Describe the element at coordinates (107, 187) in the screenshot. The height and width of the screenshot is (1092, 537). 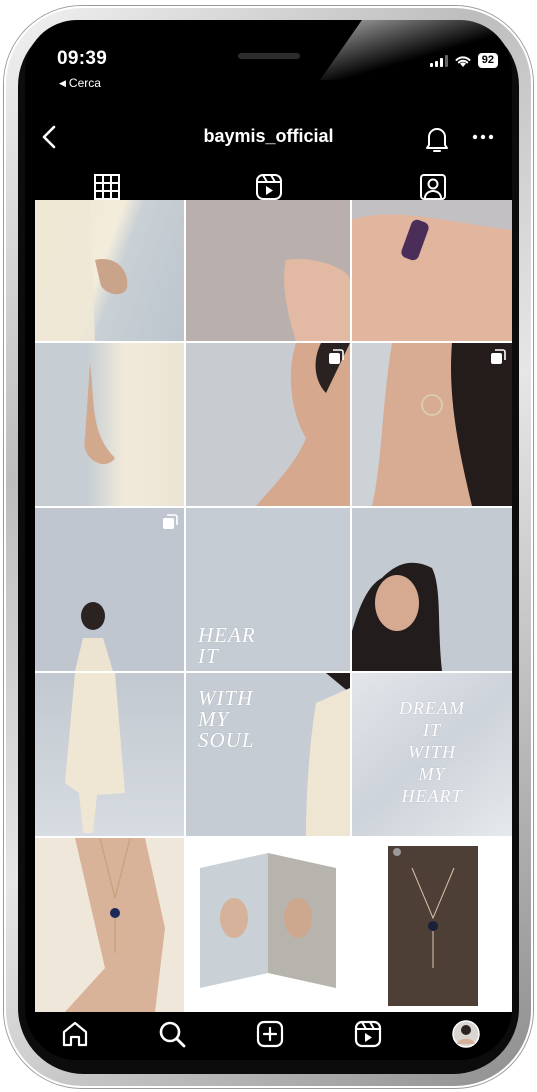
I see `grid-icon` at that location.